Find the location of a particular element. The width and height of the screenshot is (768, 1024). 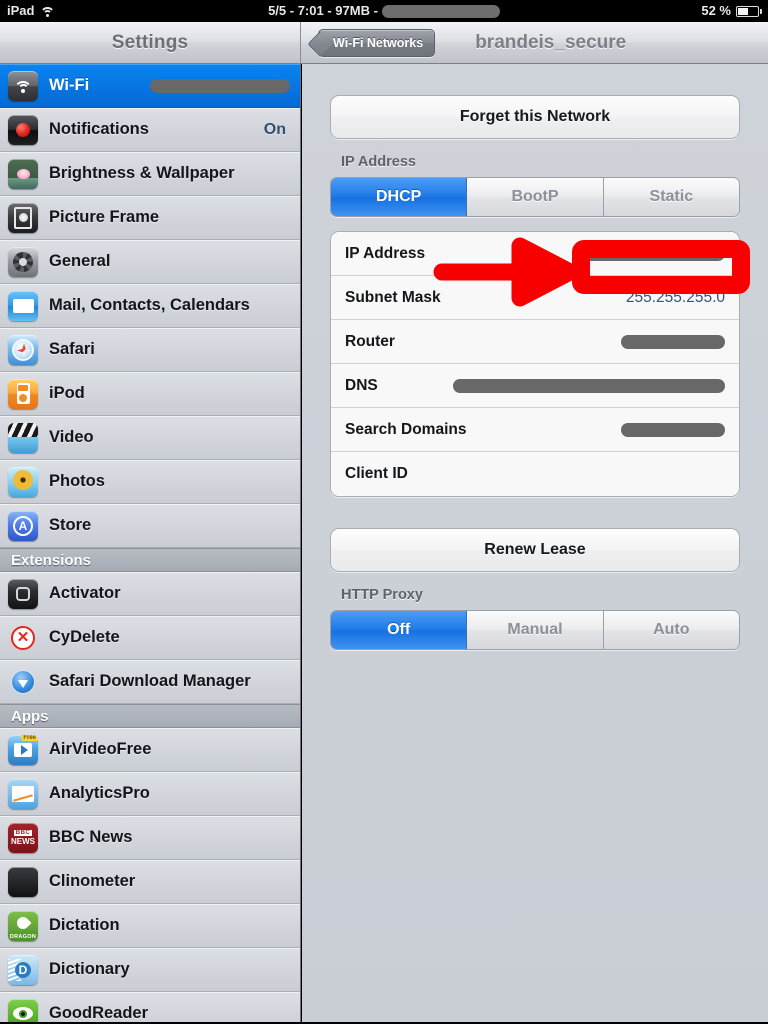

sidebar-item-airvideofree: Free AirVideoFree is located at coordinates (150, 750).